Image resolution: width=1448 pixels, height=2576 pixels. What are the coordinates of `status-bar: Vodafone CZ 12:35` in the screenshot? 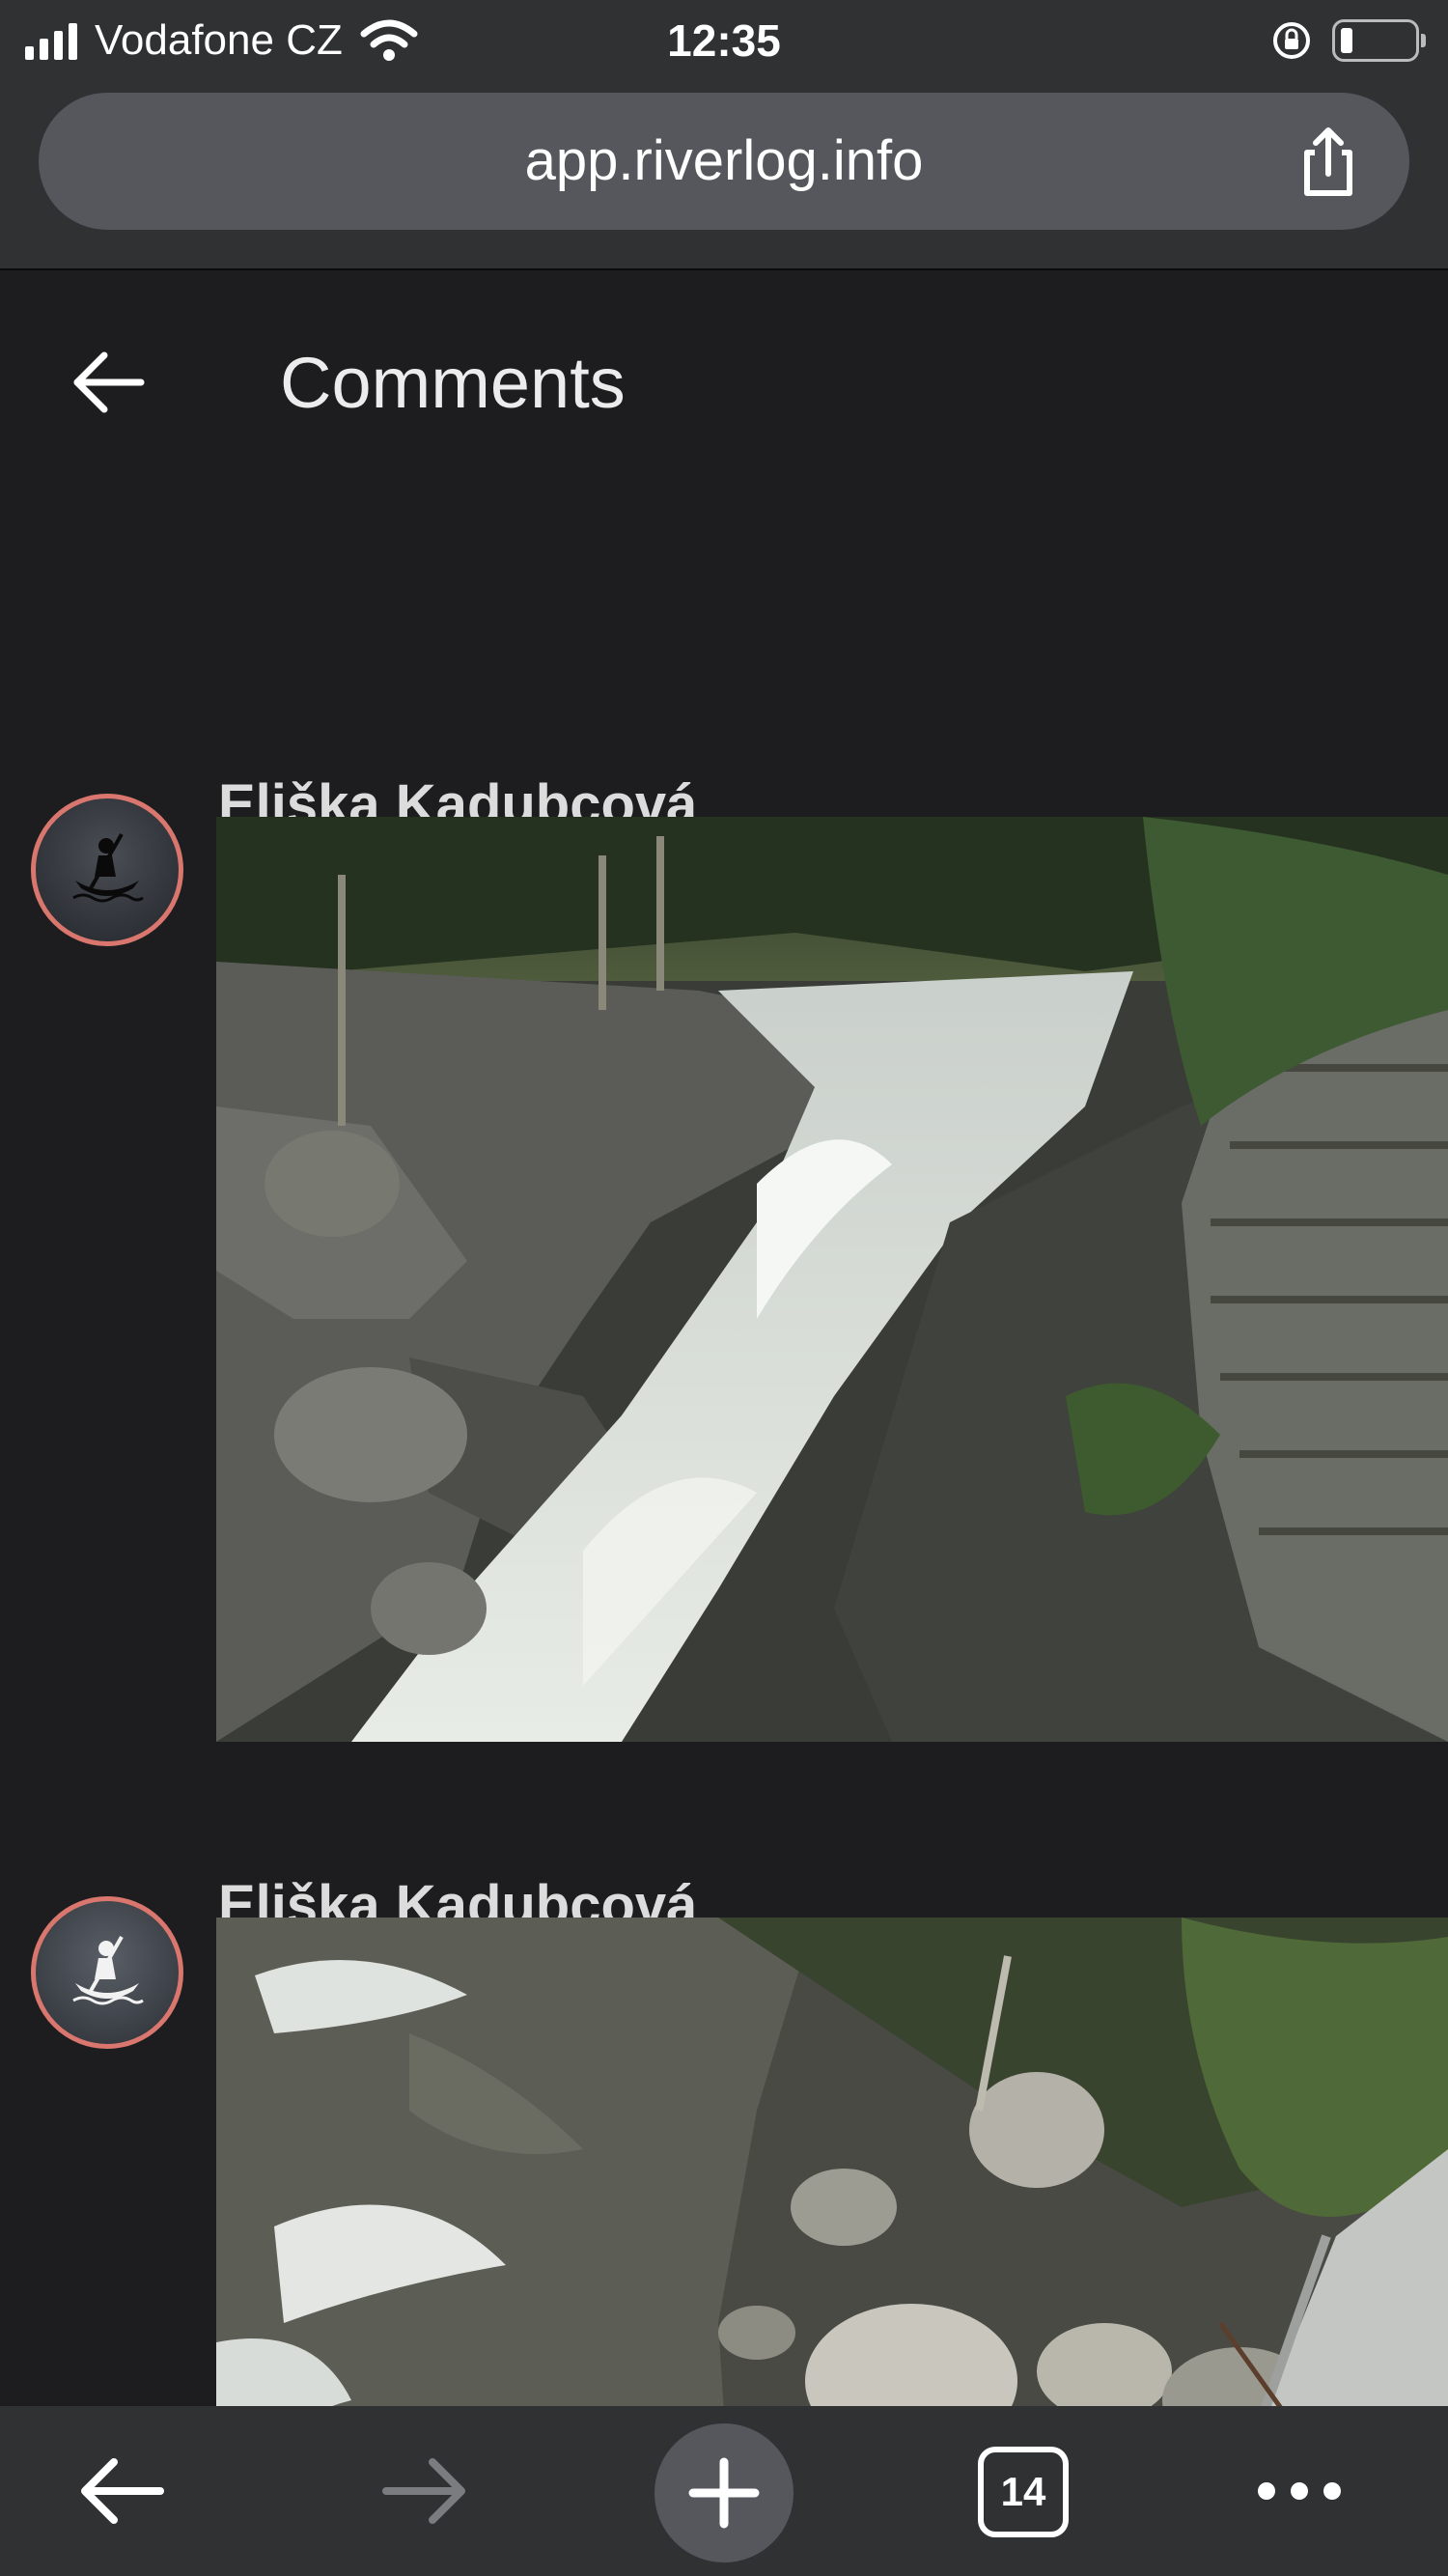 It's located at (724, 44).